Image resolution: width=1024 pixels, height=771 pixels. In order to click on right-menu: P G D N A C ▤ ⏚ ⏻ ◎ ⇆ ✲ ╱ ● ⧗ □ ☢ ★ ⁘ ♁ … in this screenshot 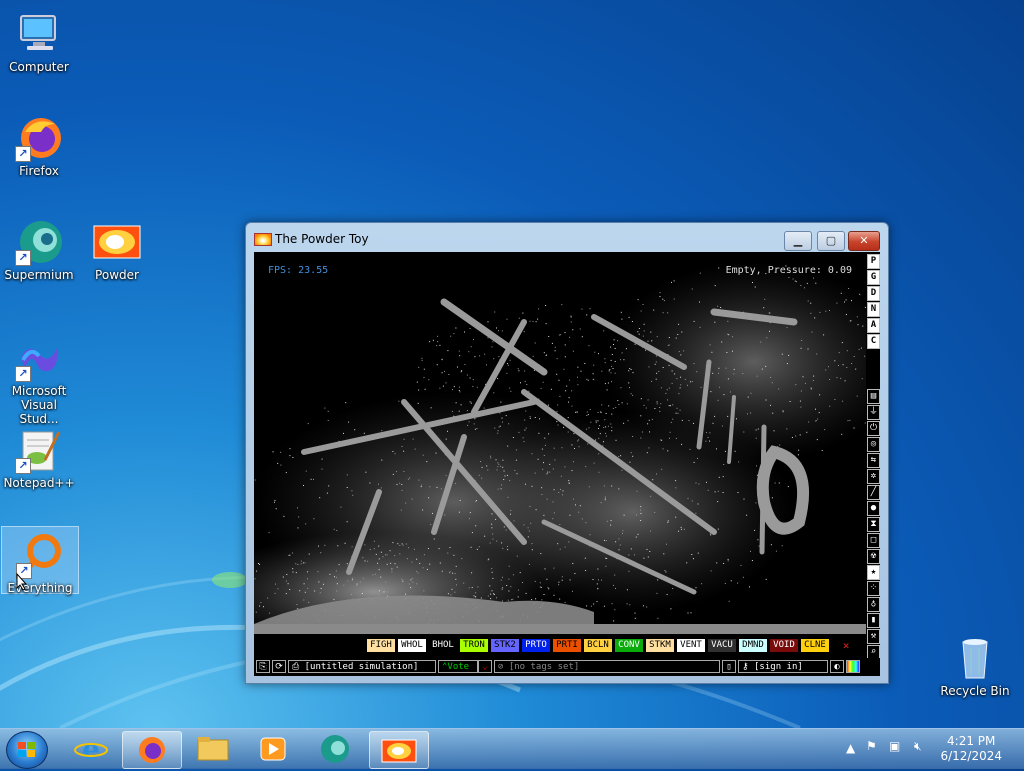, I will do `click(873, 464)`.